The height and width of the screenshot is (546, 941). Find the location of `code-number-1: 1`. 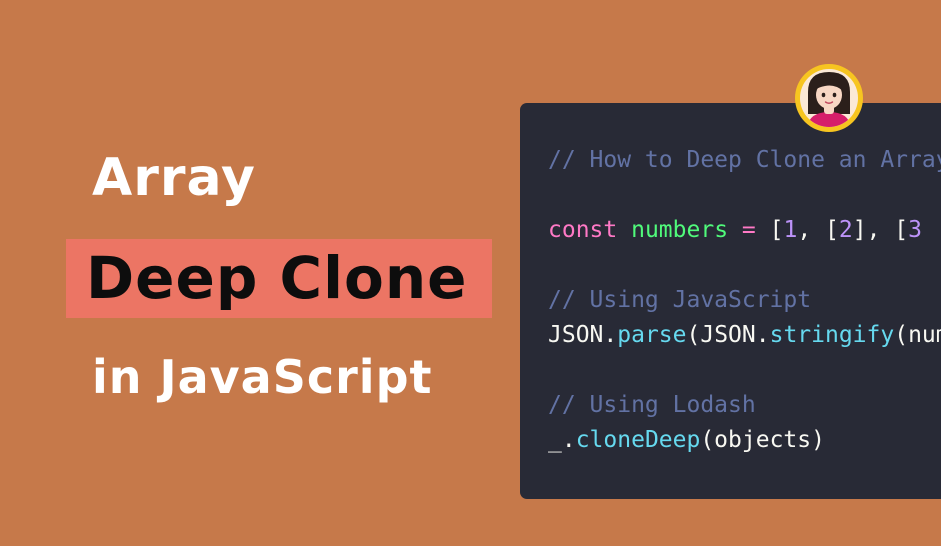

code-number-1: 1 is located at coordinates (790, 230).